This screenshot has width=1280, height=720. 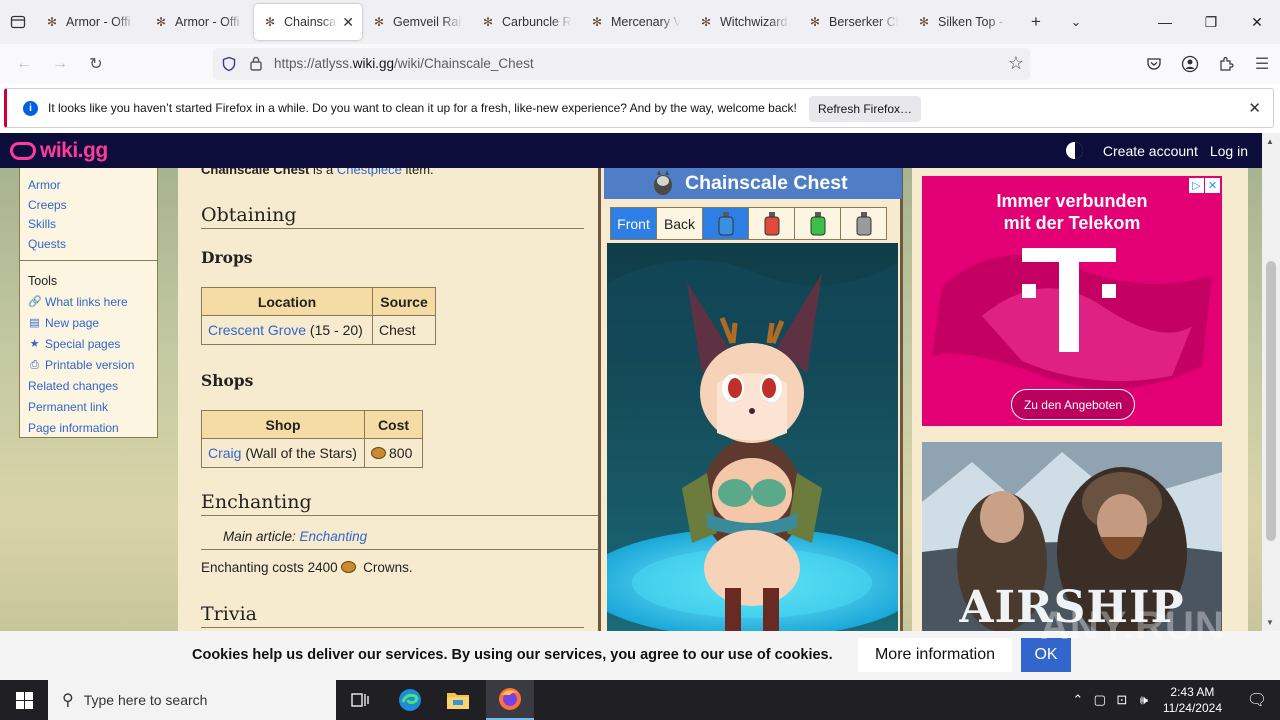 What do you see at coordinates (1211, 22) in the screenshot?
I see `restore-button: ❐` at bounding box center [1211, 22].